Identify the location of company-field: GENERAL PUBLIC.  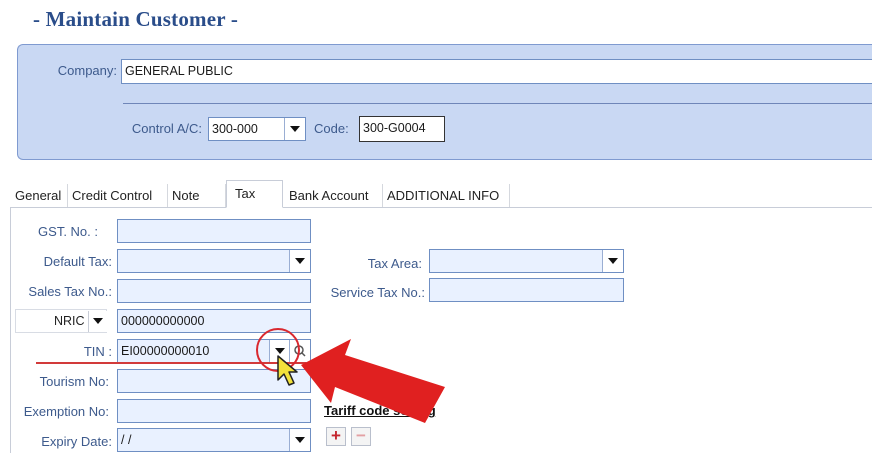
(496, 71).